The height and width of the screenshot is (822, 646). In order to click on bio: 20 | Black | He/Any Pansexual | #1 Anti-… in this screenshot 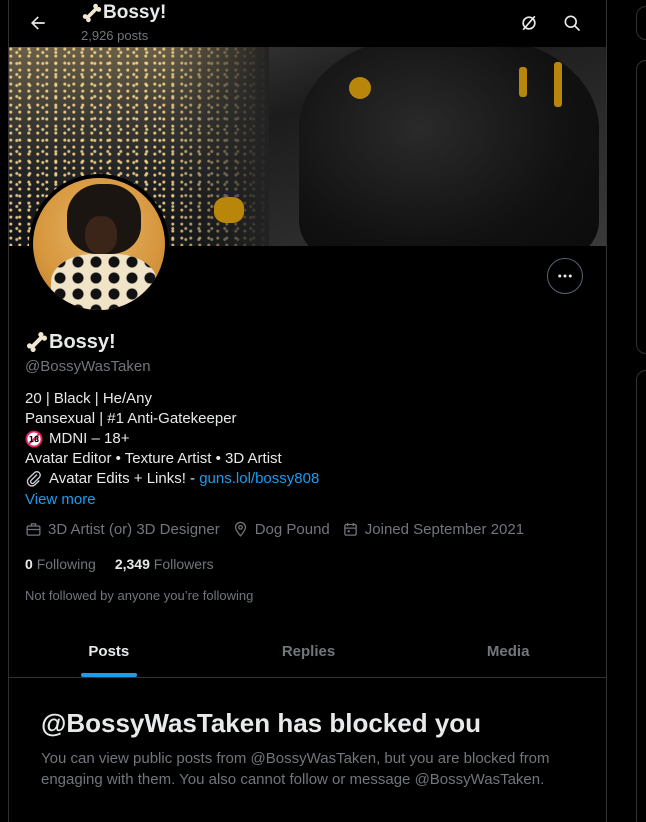, I will do `click(172, 439)`.